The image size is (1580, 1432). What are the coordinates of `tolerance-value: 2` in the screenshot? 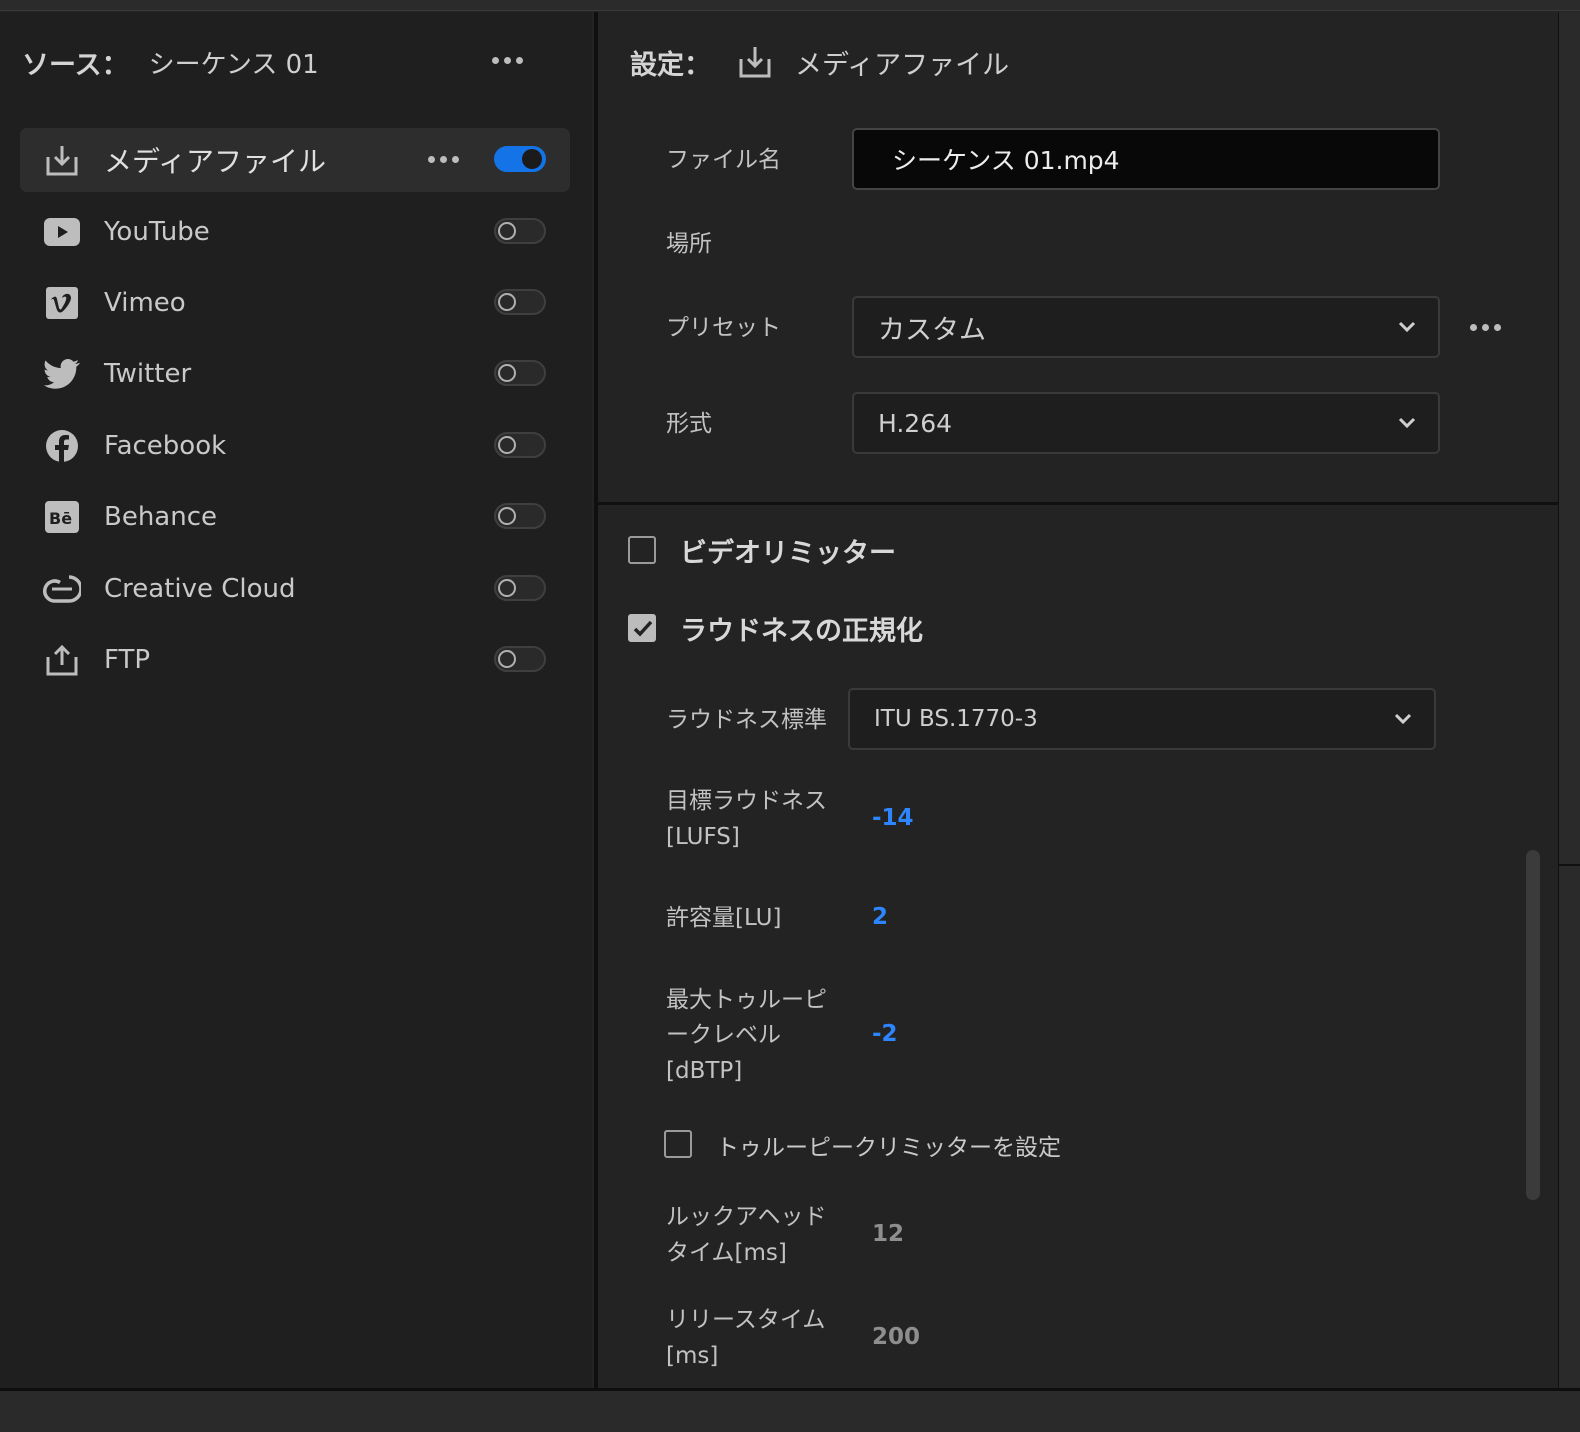 It's located at (880, 917).